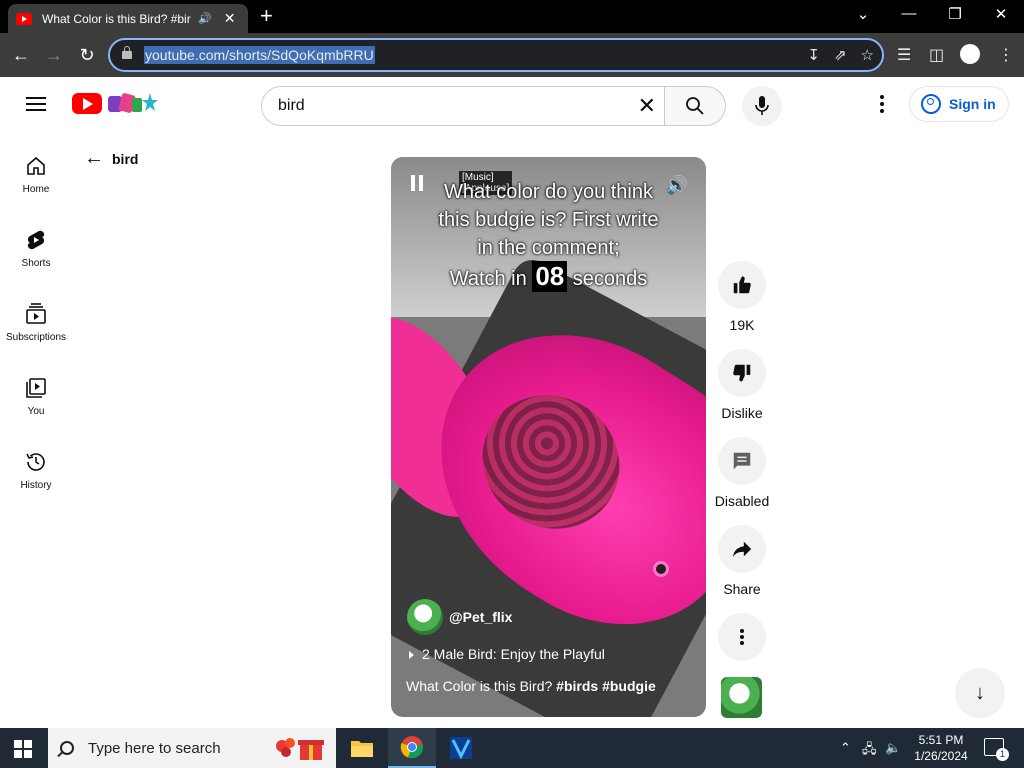 This screenshot has height=768, width=1024. Describe the element at coordinates (893, 748) in the screenshot. I see `volume-muted-icon: 🔈` at that location.